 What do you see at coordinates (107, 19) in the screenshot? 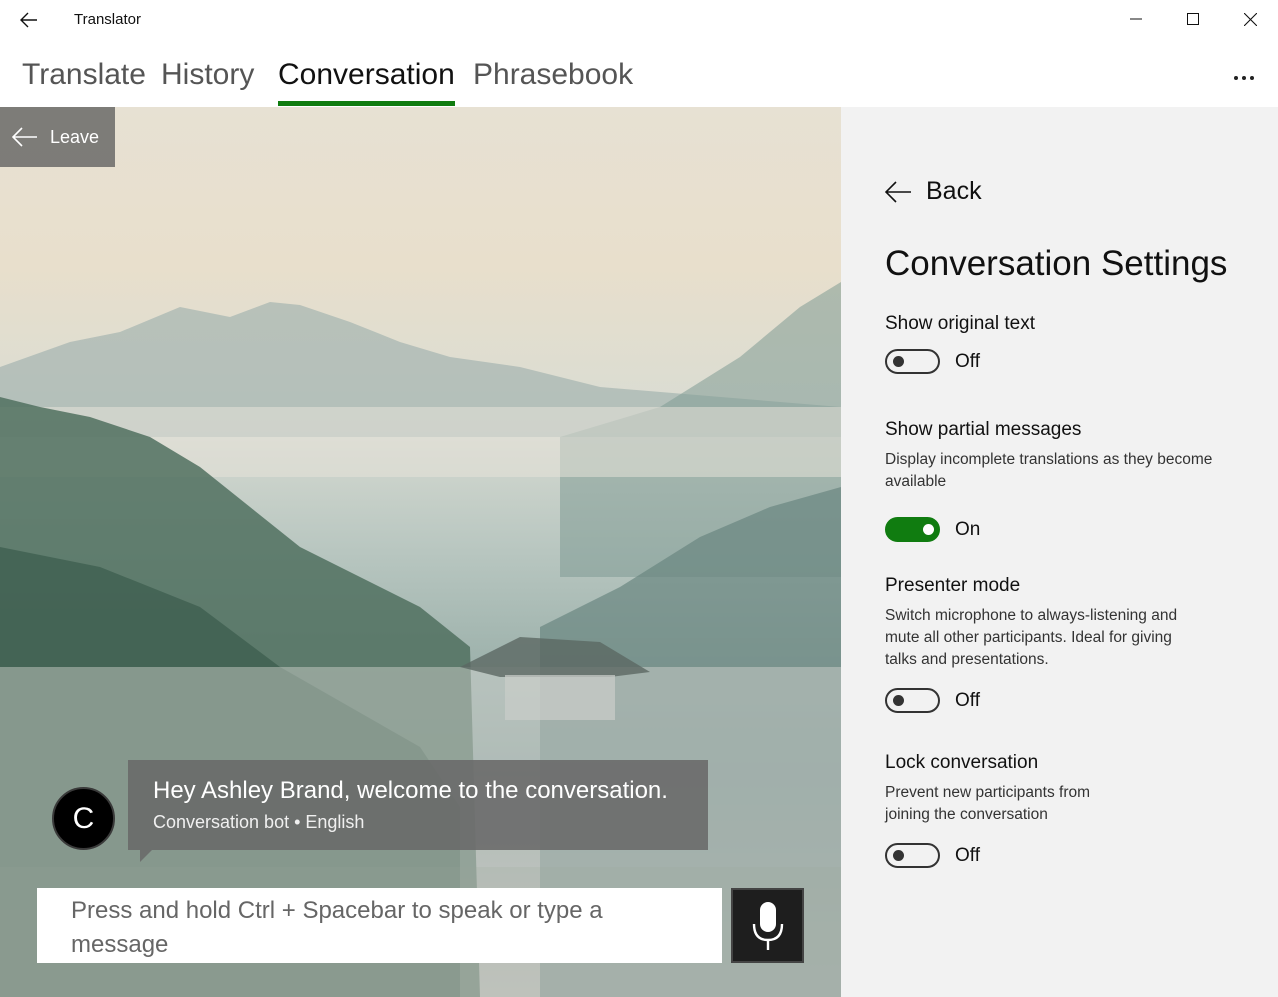
I see `app-title: Translator` at bounding box center [107, 19].